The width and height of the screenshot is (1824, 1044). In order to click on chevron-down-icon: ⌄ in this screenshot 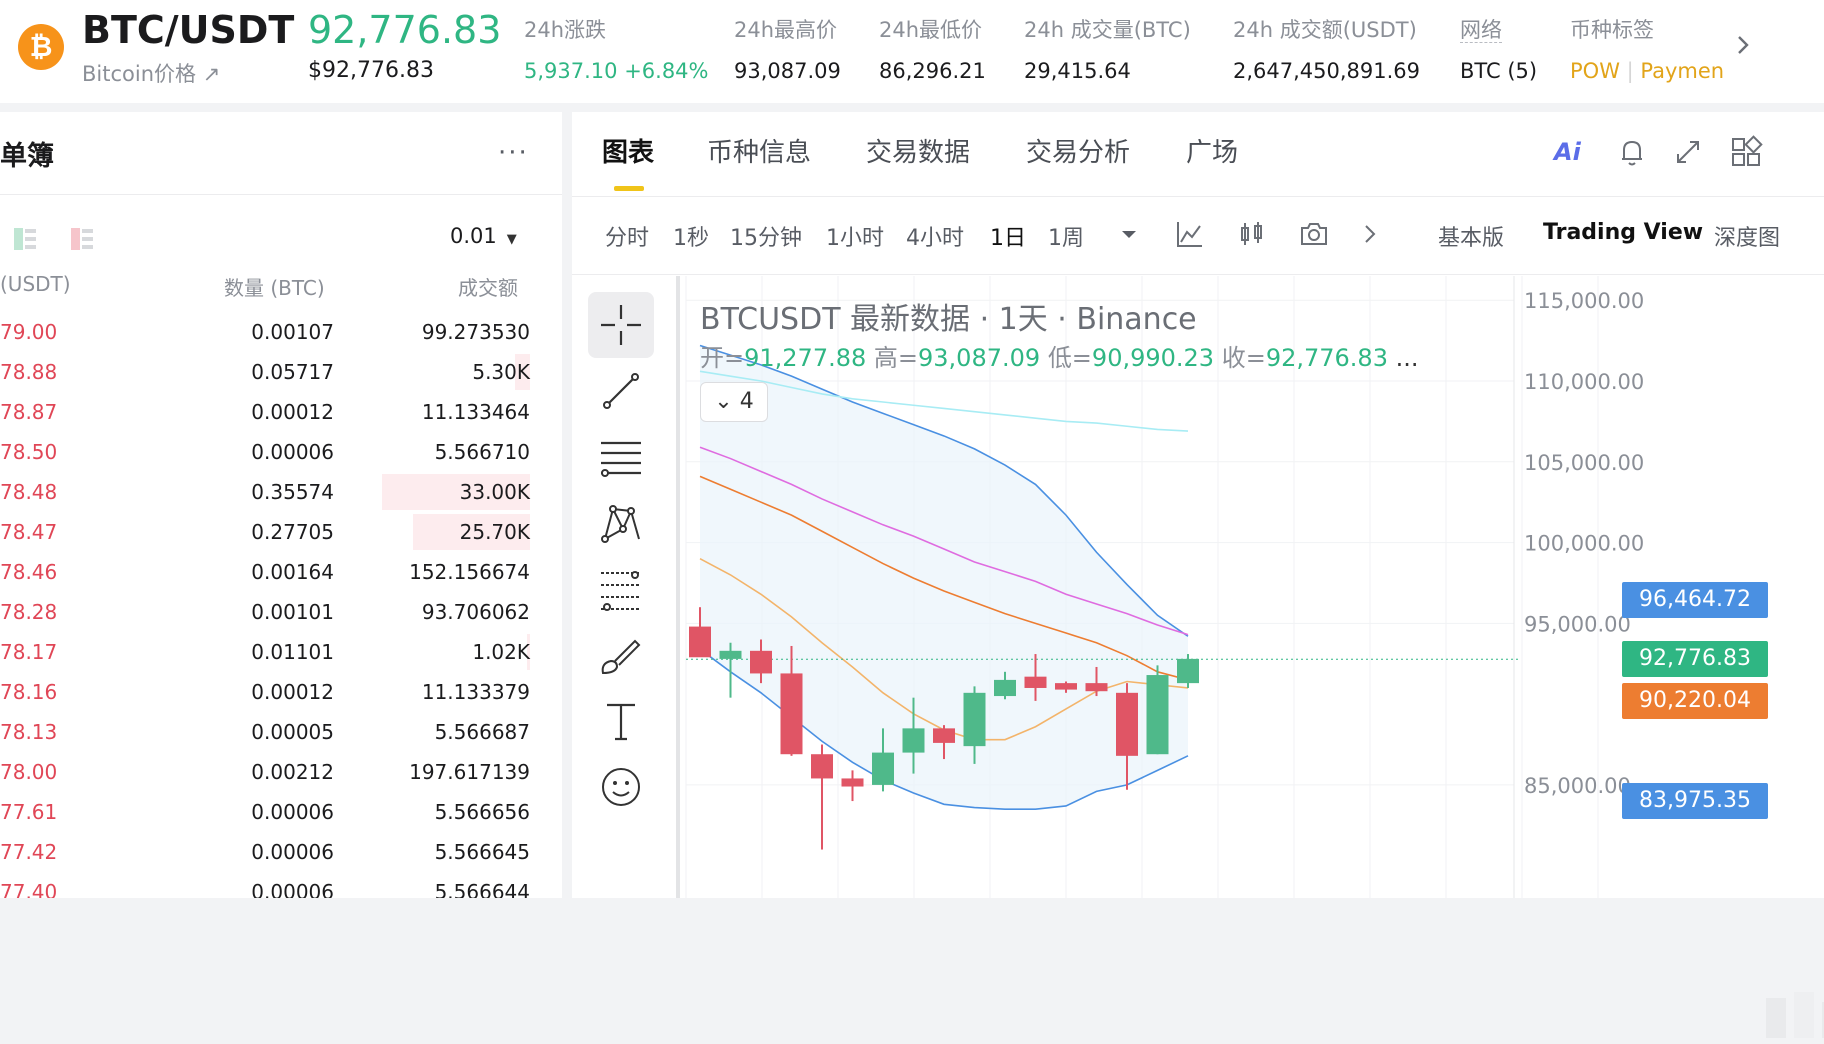, I will do `click(723, 401)`.